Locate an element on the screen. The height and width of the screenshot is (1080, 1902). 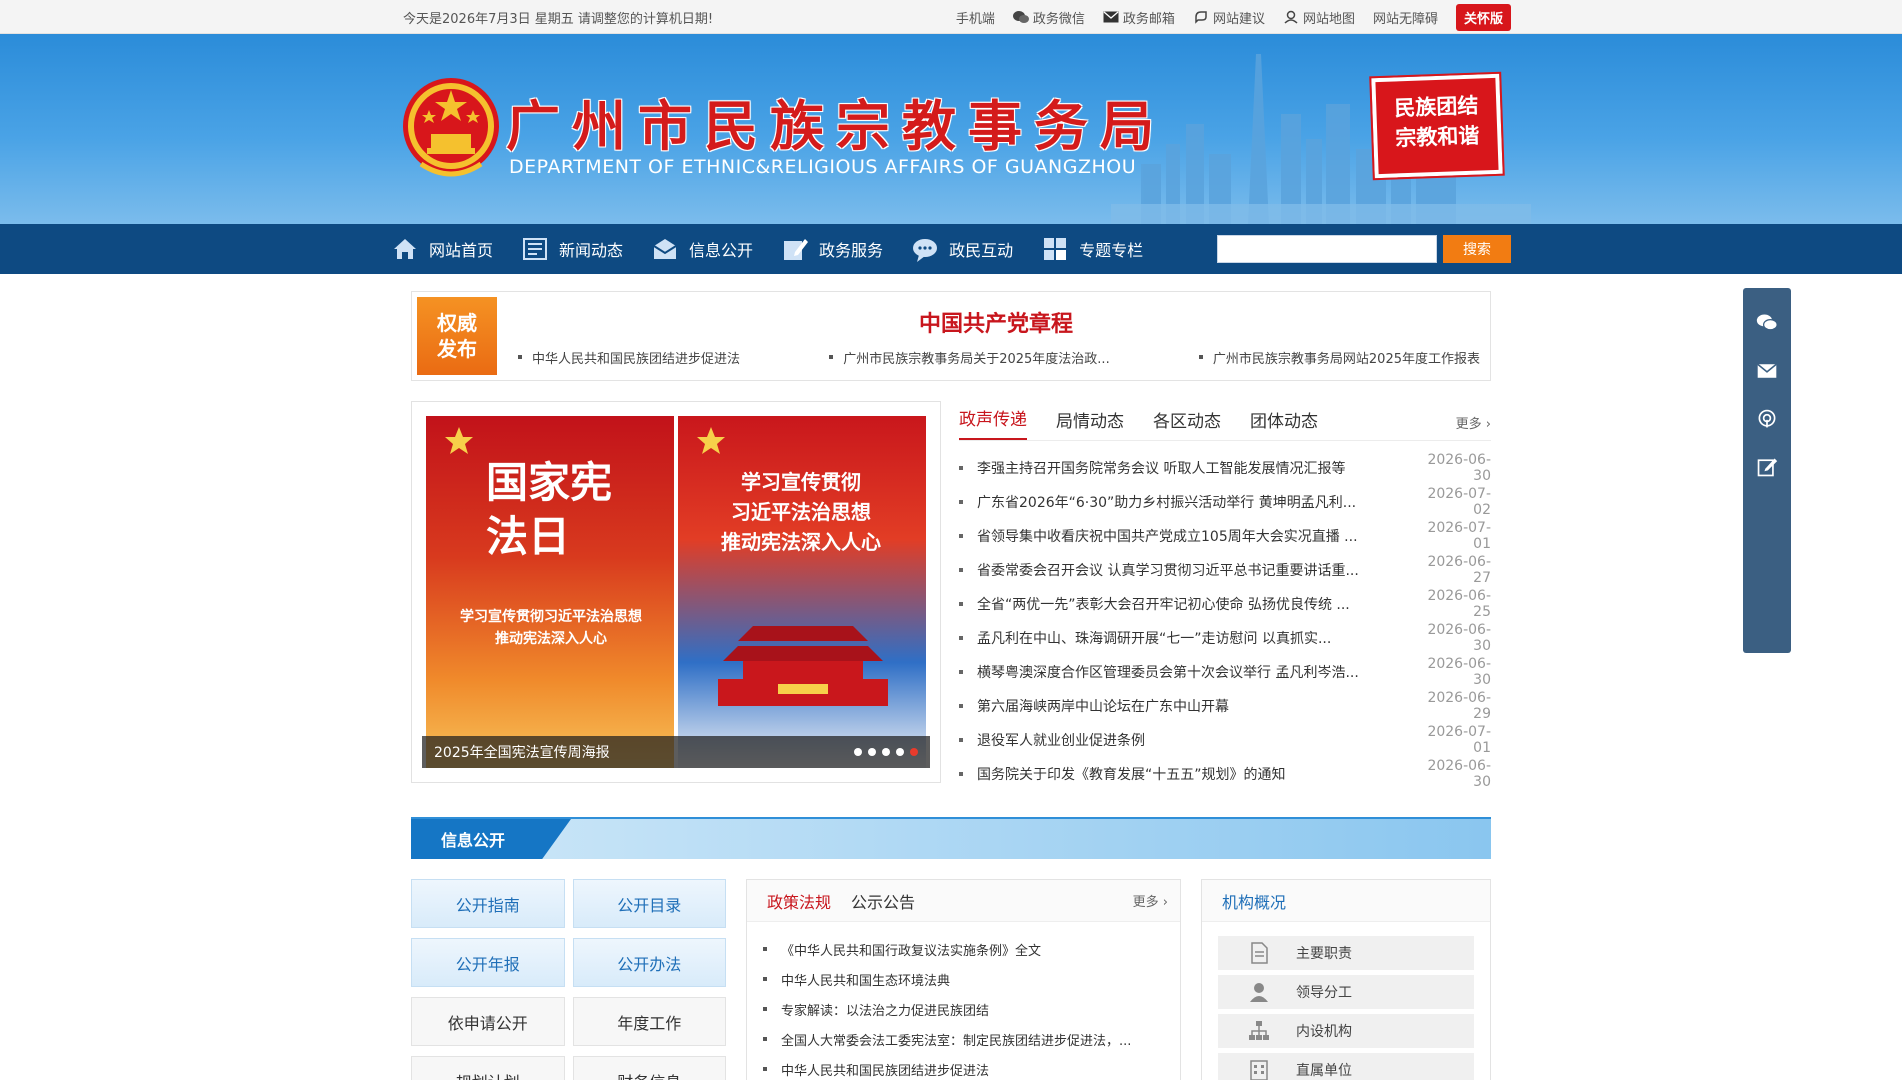
policy-more-link: 更多 › is located at coordinates (1150, 900).